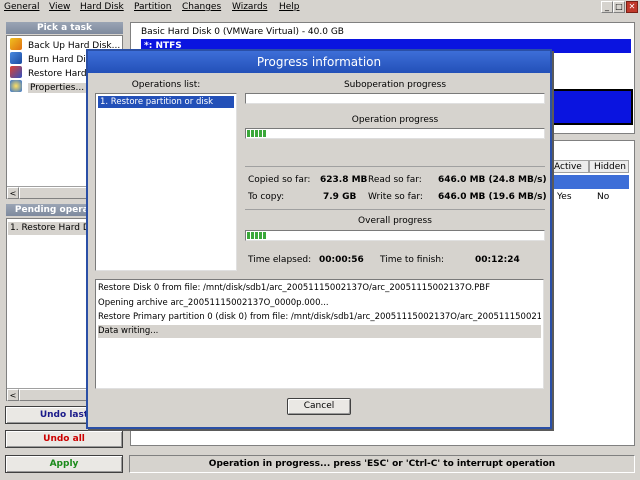  I want to click on table-row-selected, so click(589, 182).